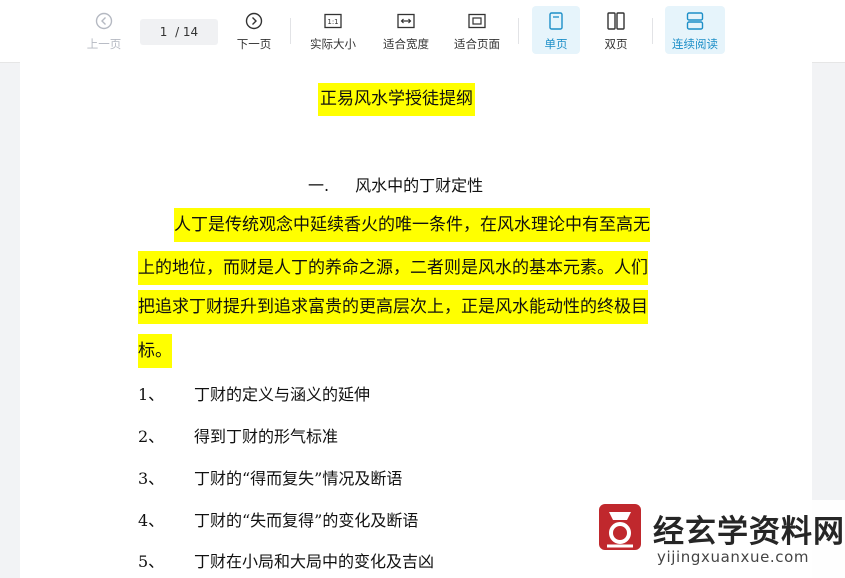 This screenshot has width=845, height=578. What do you see at coordinates (104, 44) in the screenshot?
I see `prev-page-label: 上一页` at bounding box center [104, 44].